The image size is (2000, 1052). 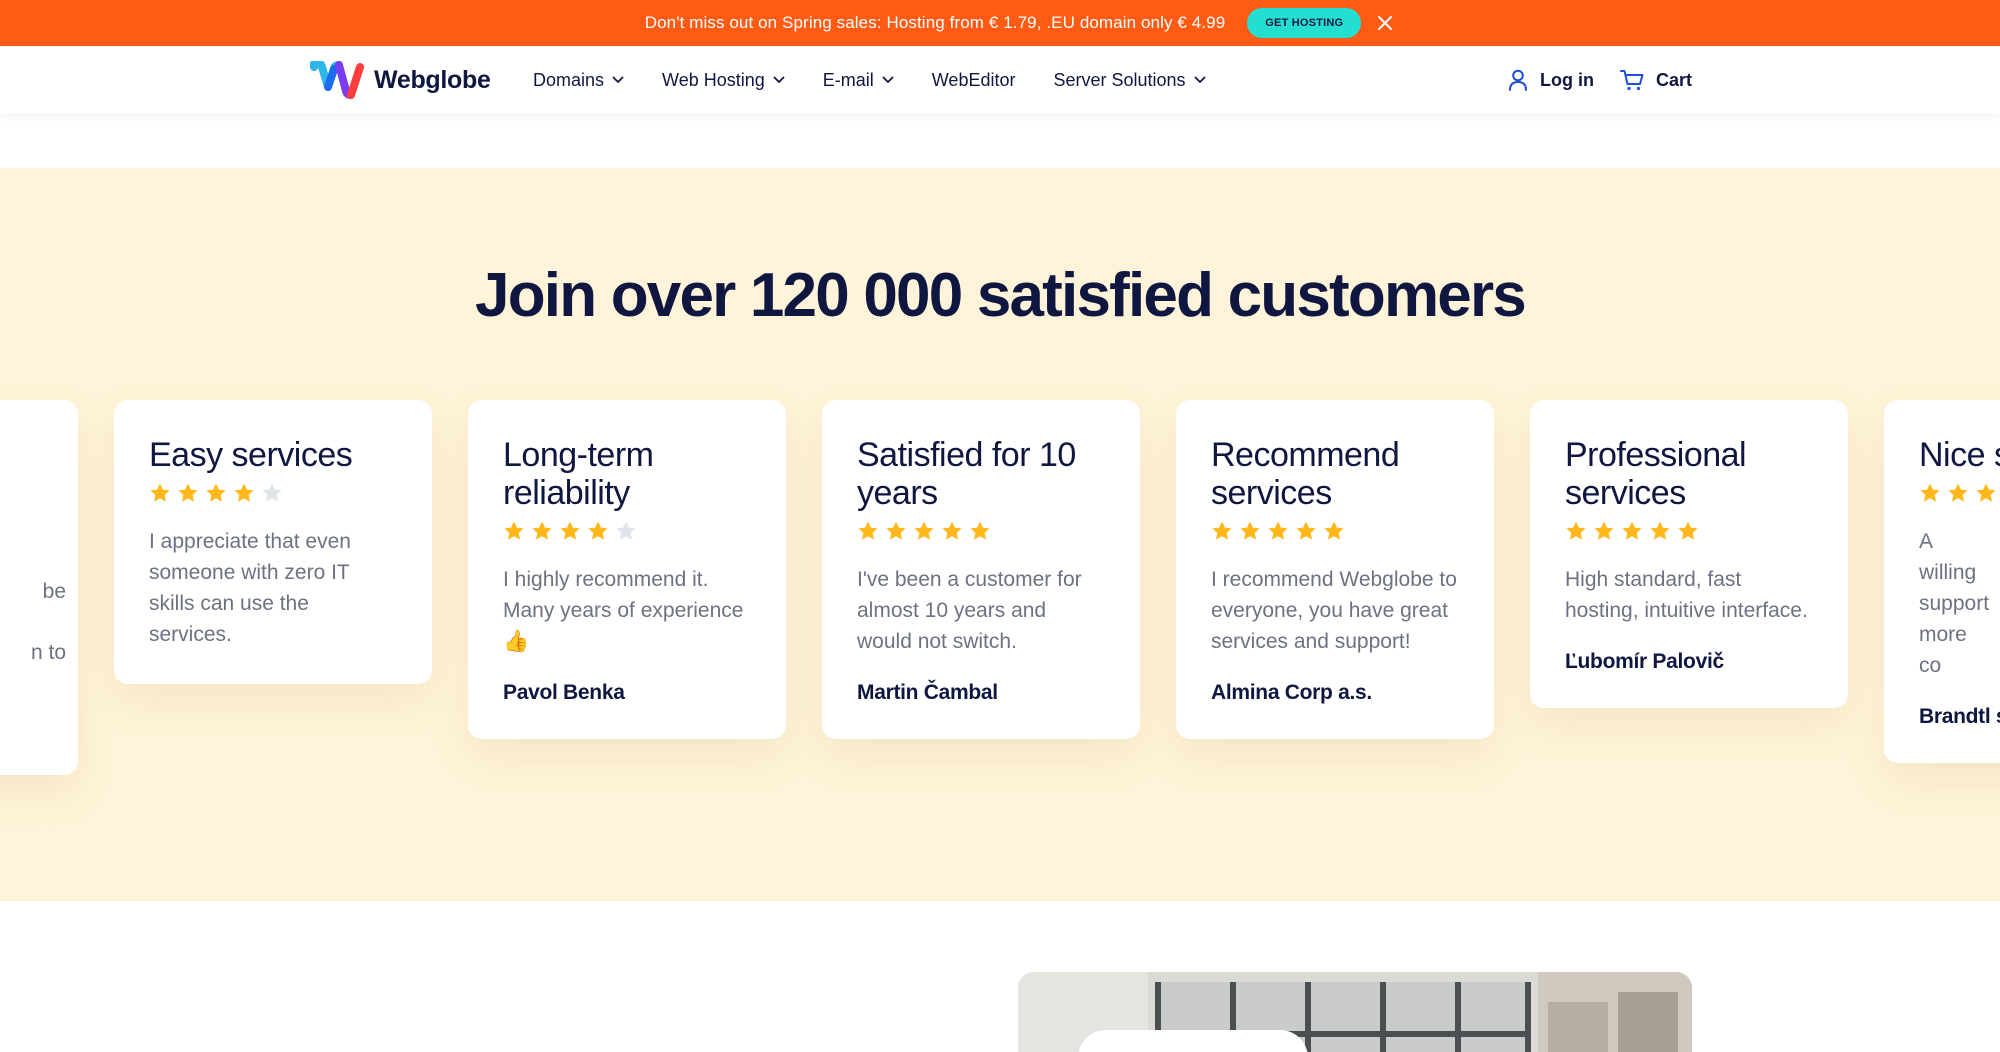 I want to click on nav-item-label: WebEditor, so click(x=973, y=79).